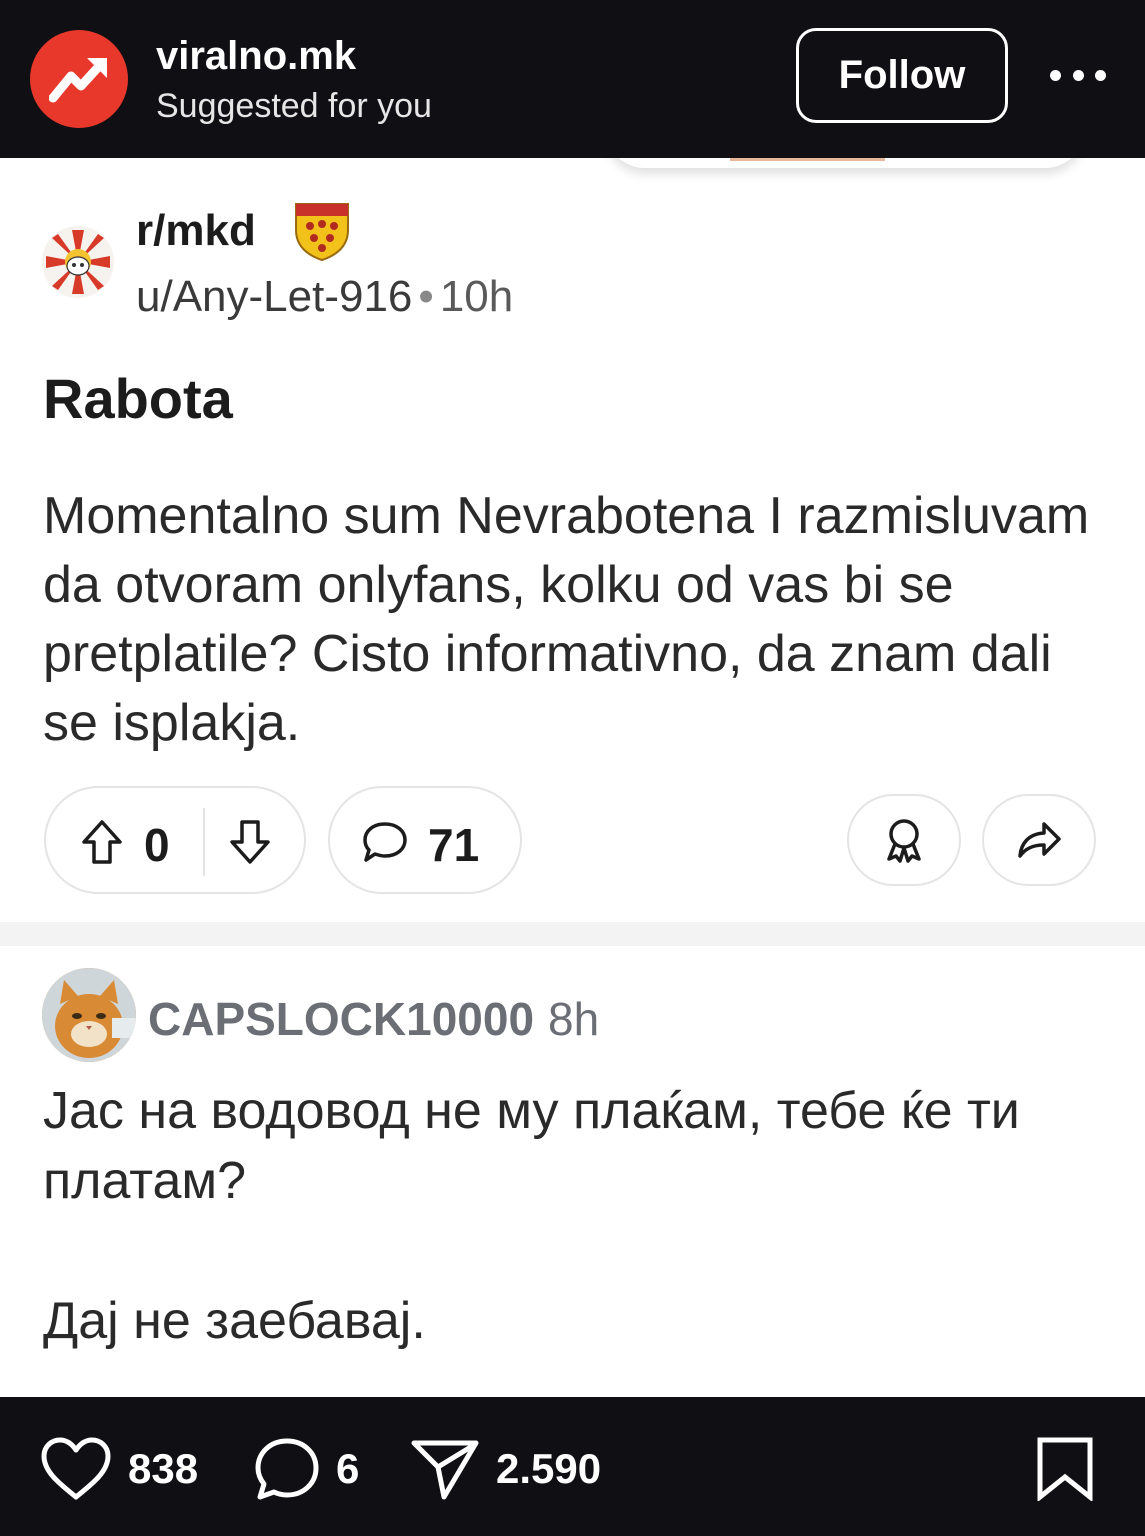 The height and width of the screenshot is (1536, 1145). I want to click on comments-button: 71, so click(425, 840).